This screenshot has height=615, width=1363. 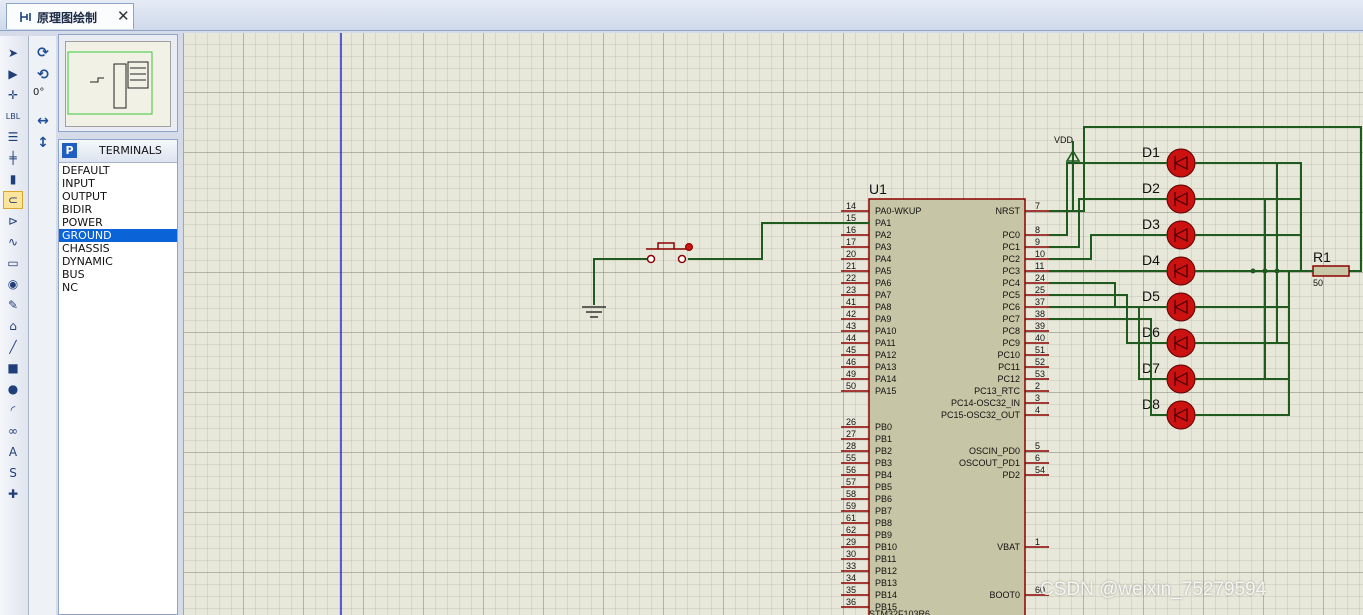 What do you see at coordinates (851, 554) in the screenshot?
I see `pin-number: 30` at bounding box center [851, 554].